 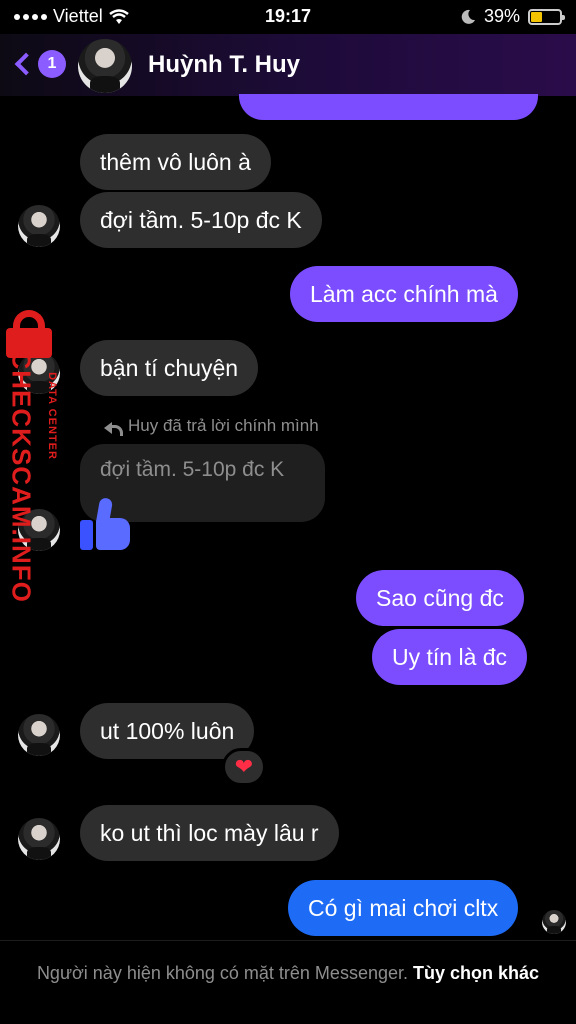 I want to click on reply-indicator: Huy đã trả lời chính mình, so click(x=211, y=426).